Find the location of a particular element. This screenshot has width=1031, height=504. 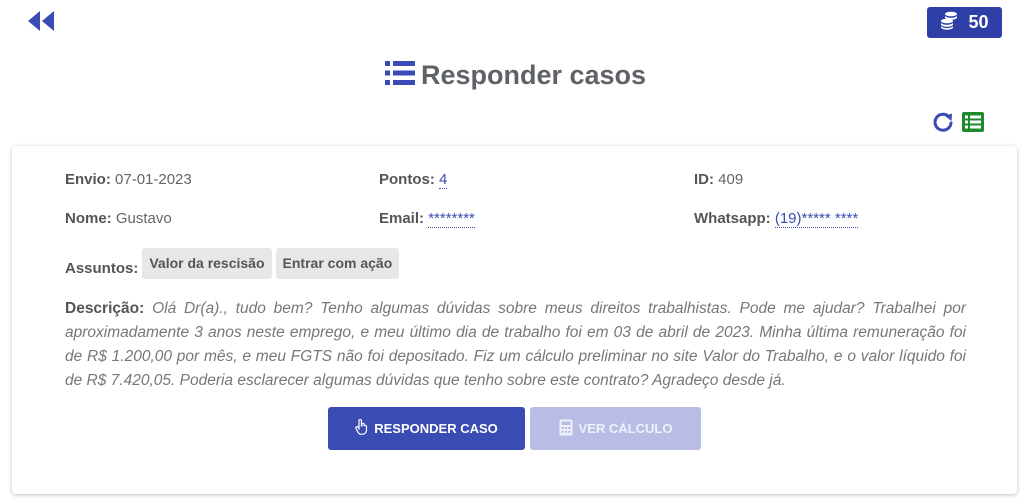

envio-field: Envio: 07-01-2023 is located at coordinates (128, 179).